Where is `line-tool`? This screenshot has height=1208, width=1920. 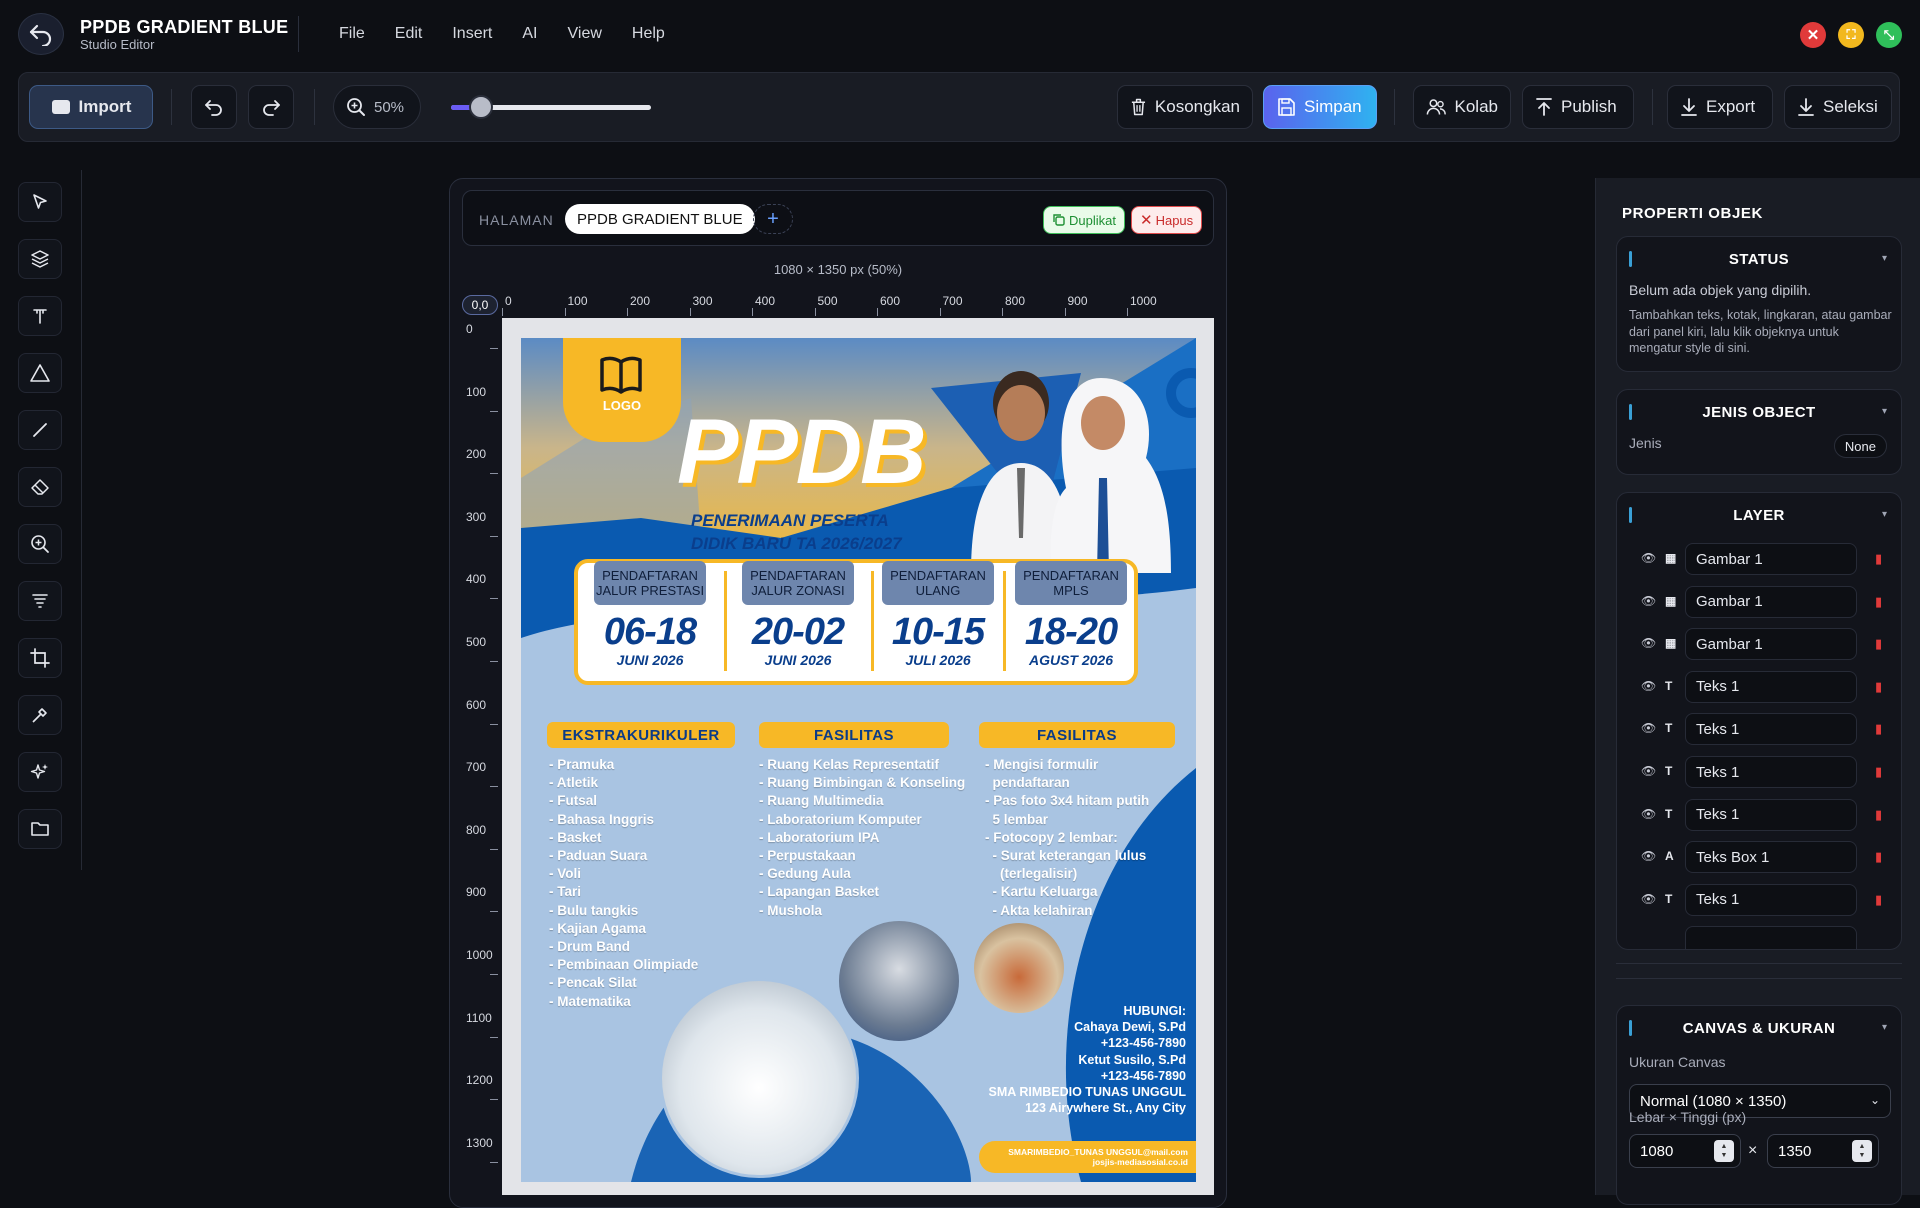
line-tool is located at coordinates (40, 430).